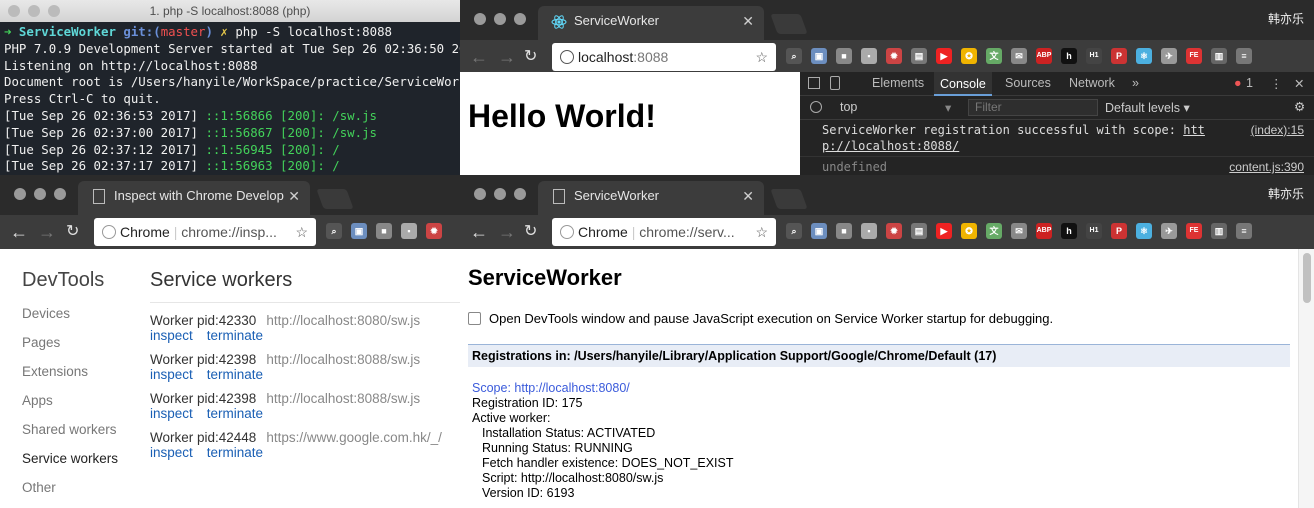 This screenshot has width=1314, height=508. What do you see at coordinates (1194, 130) in the screenshot?
I see `console-link: htt` at bounding box center [1194, 130].